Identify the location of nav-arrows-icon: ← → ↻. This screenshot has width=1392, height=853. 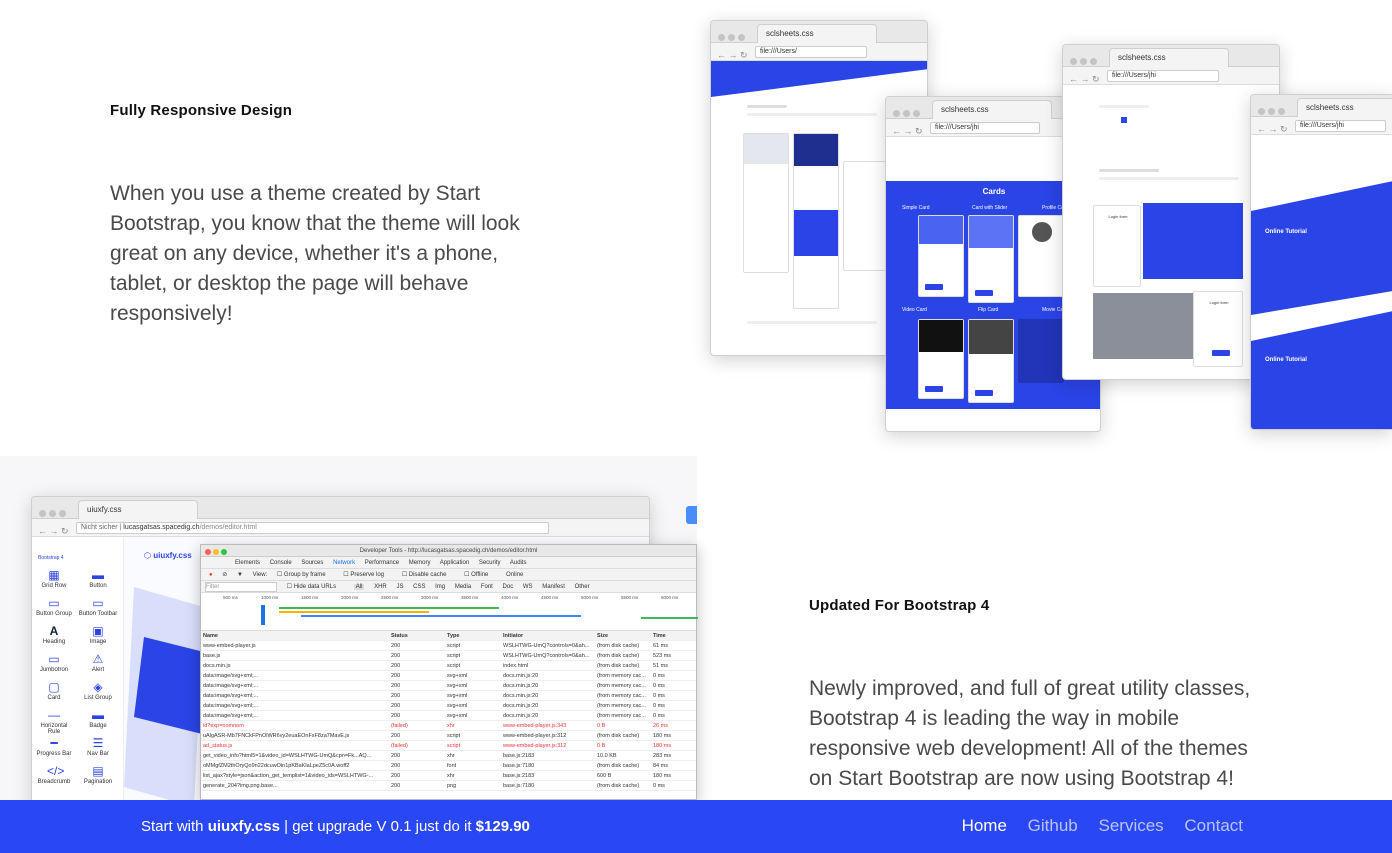
(907, 131).